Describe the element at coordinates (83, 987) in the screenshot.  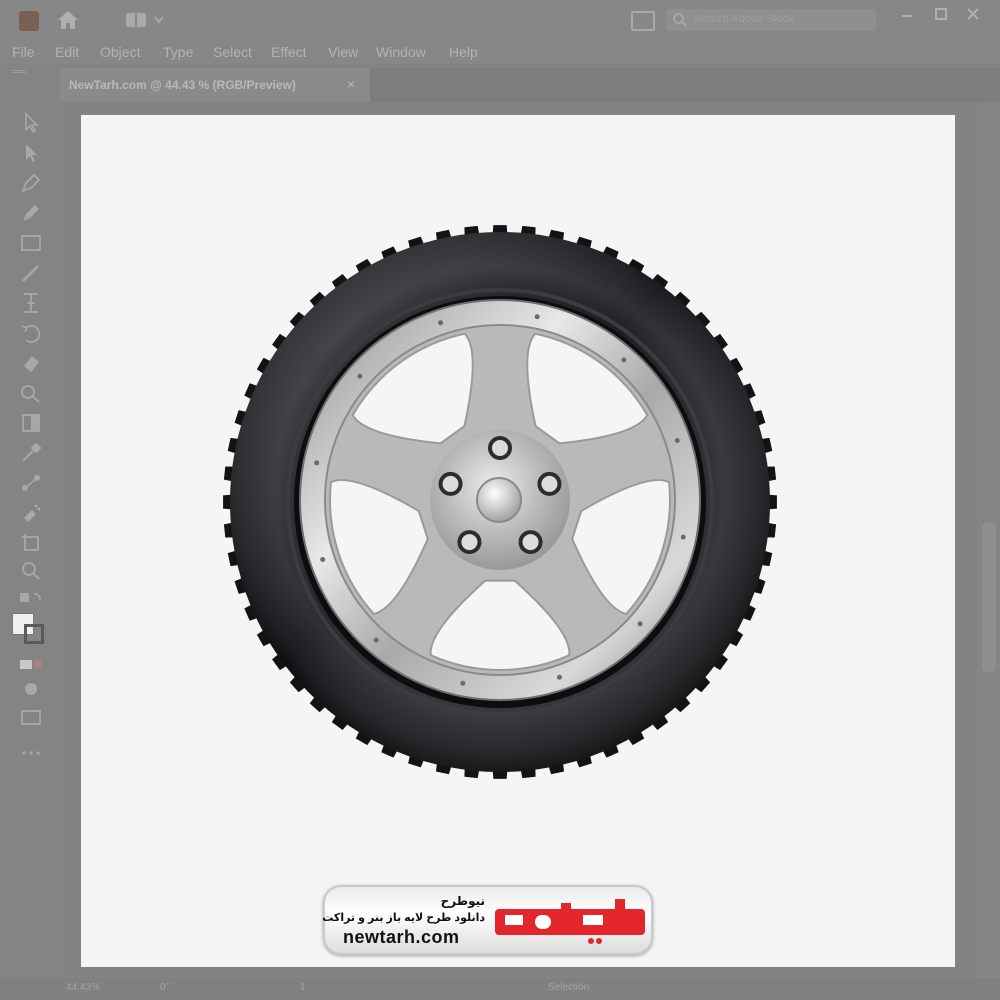
I see `zoom-level: 44.43%` at that location.